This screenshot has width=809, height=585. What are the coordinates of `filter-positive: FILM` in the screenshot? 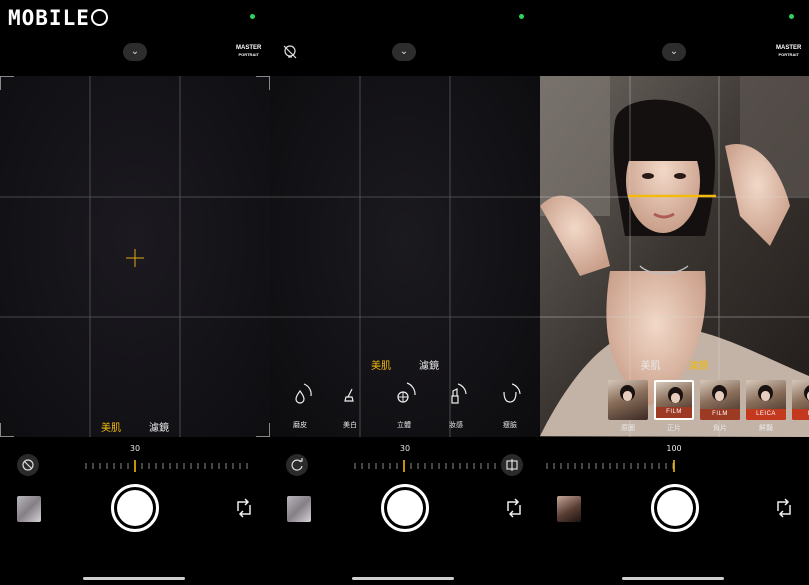 It's located at (674, 400).